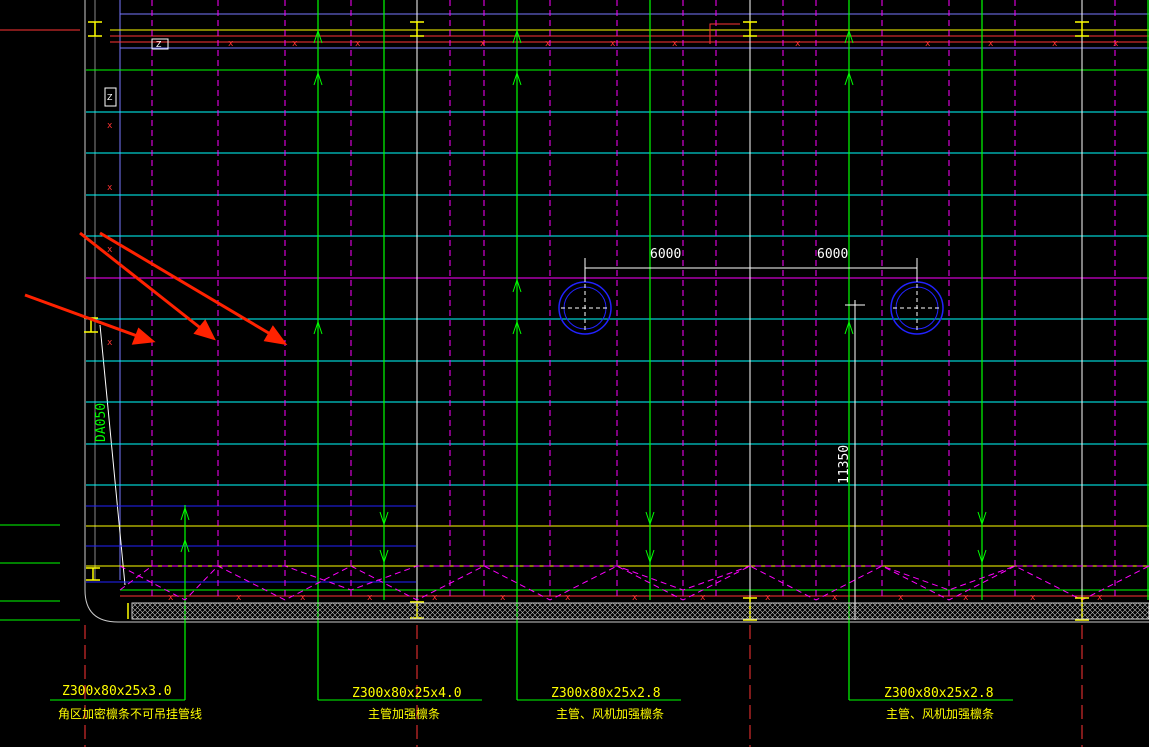 Image resolution: width=1149 pixels, height=747 pixels. I want to click on marker-box-2-text: Z, so click(110, 97).